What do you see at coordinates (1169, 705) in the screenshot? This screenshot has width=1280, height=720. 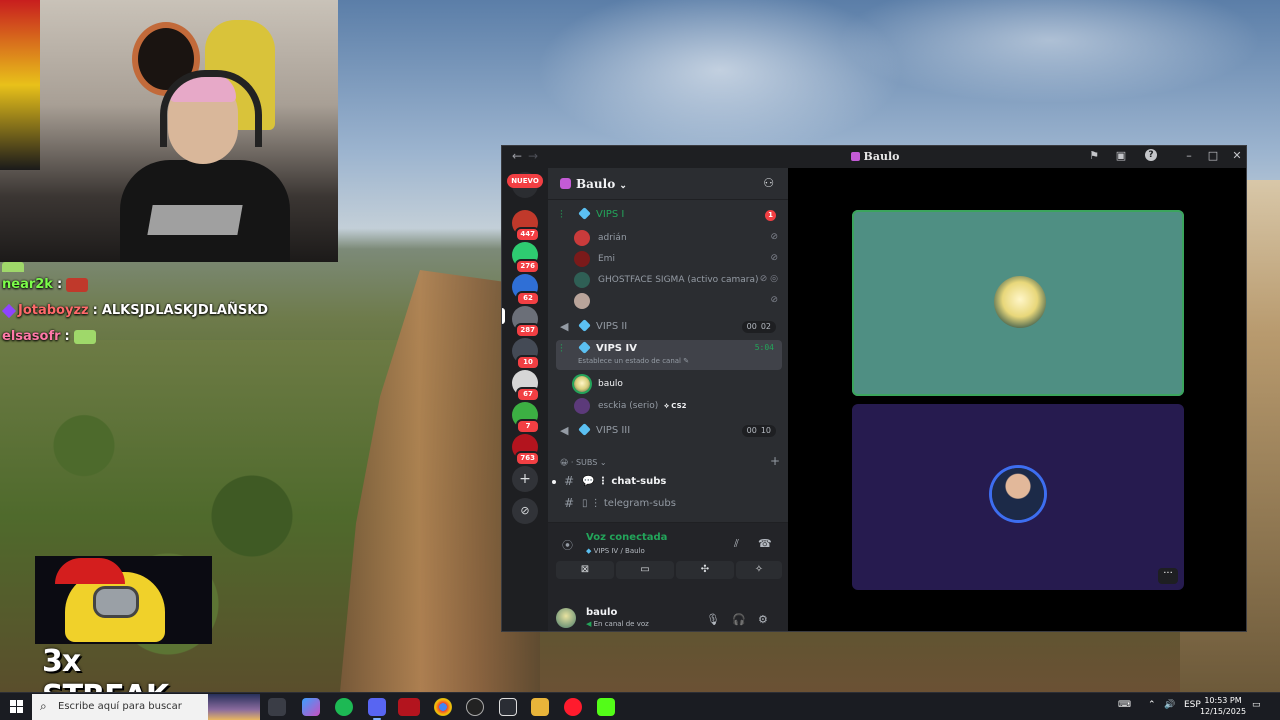 I see `volume-icon: 🔊` at bounding box center [1169, 705].